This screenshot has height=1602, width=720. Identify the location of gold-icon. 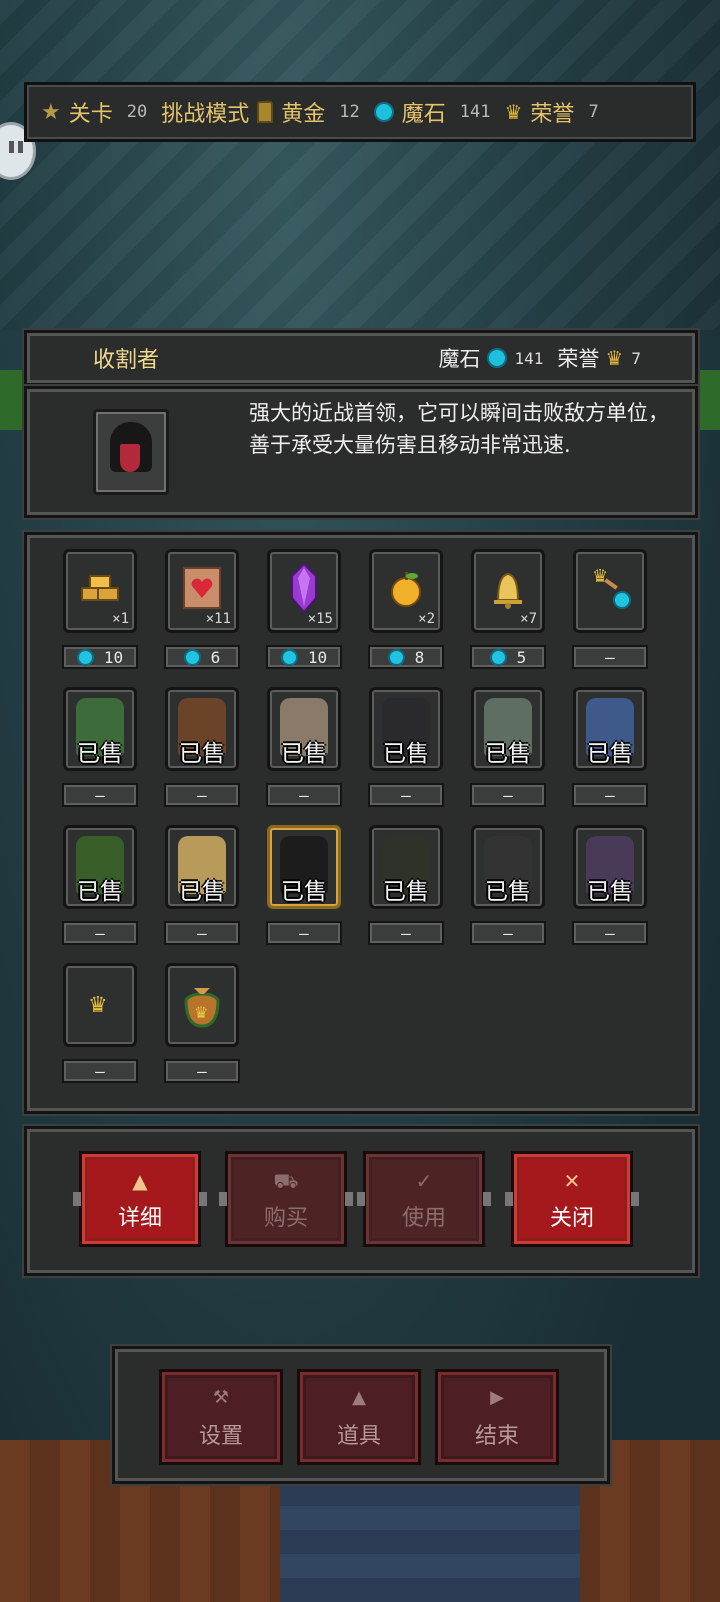
(265, 112).